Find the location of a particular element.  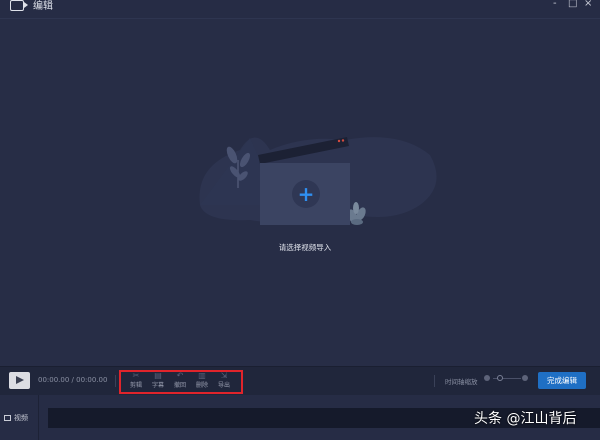

video-track-label: 视频 is located at coordinates (21, 418).